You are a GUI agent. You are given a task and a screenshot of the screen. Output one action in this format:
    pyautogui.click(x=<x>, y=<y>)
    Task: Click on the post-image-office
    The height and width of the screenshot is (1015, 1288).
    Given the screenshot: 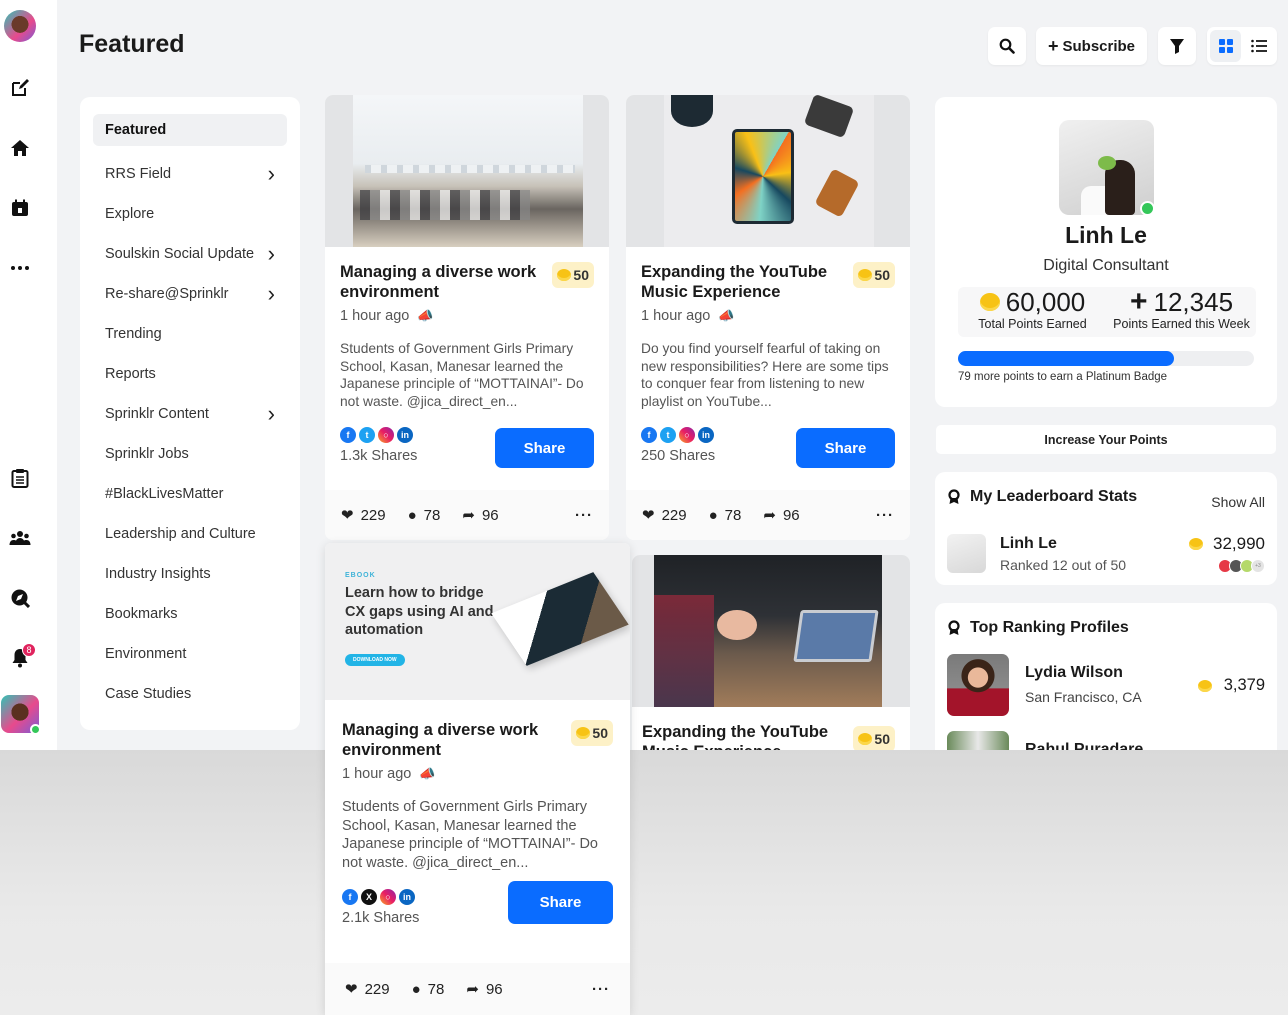 What is the action you would take?
    pyautogui.click(x=467, y=171)
    